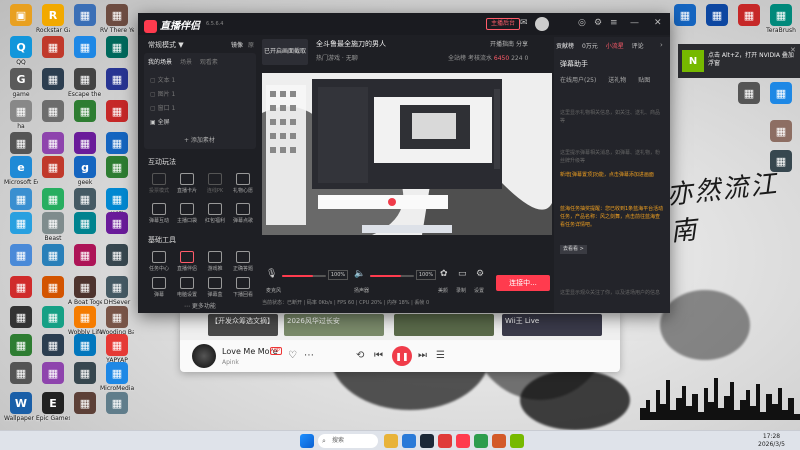 The height and width of the screenshot is (450, 800). I want to click on add-source-button: + 添加素材, so click(199, 139).